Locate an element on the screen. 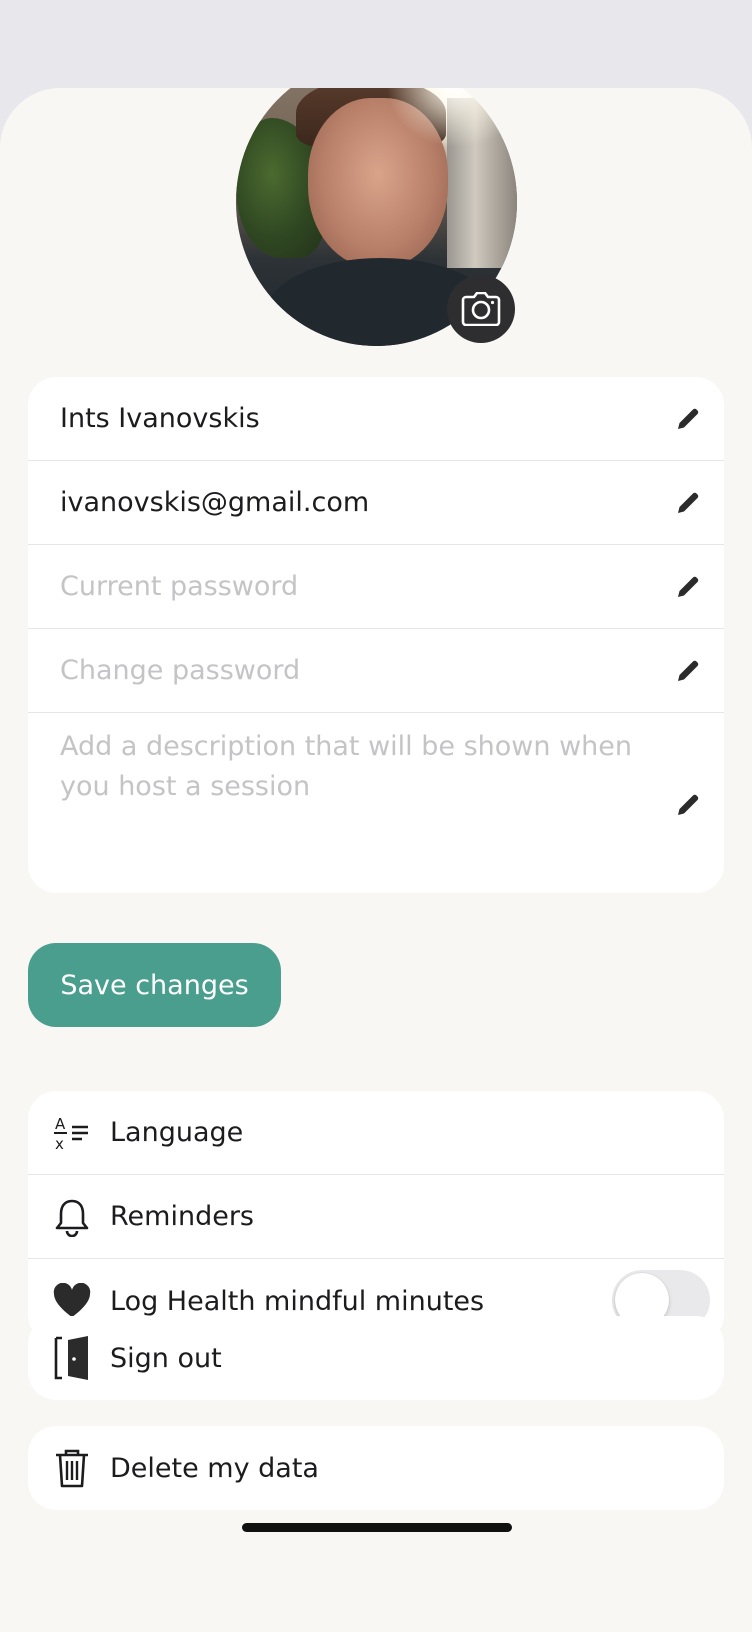 The width and height of the screenshot is (752, 1632). delete-data-card: Delete my data is located at coordinates (376, 1468).